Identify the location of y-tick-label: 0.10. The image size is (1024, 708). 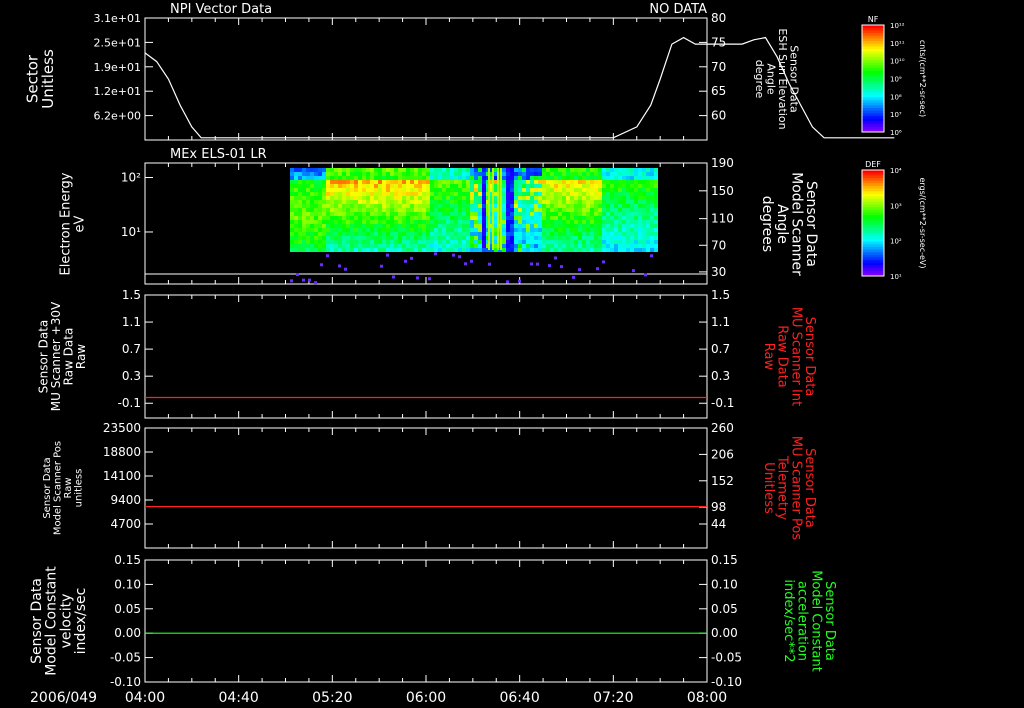
(127, 584).